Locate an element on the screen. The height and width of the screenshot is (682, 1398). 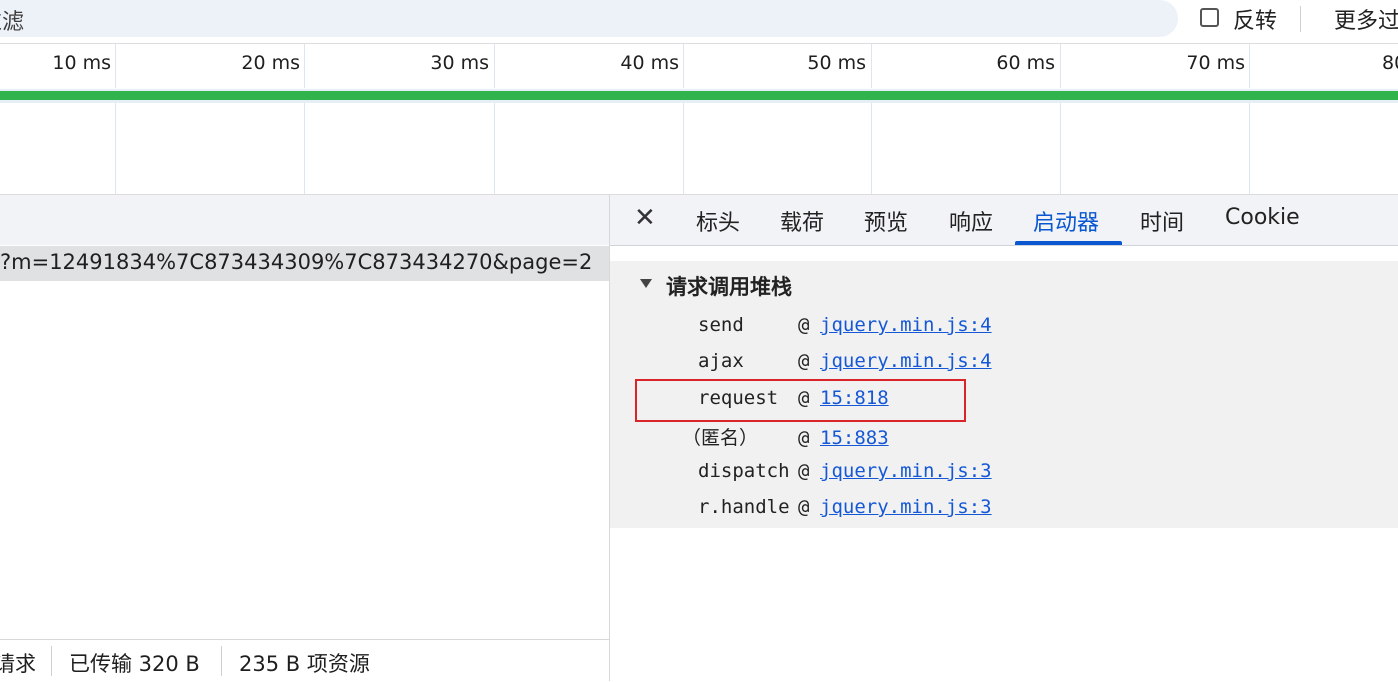
stack-frame: ajax @ jquery.min.js:4 is located at coordinates (845, 361).